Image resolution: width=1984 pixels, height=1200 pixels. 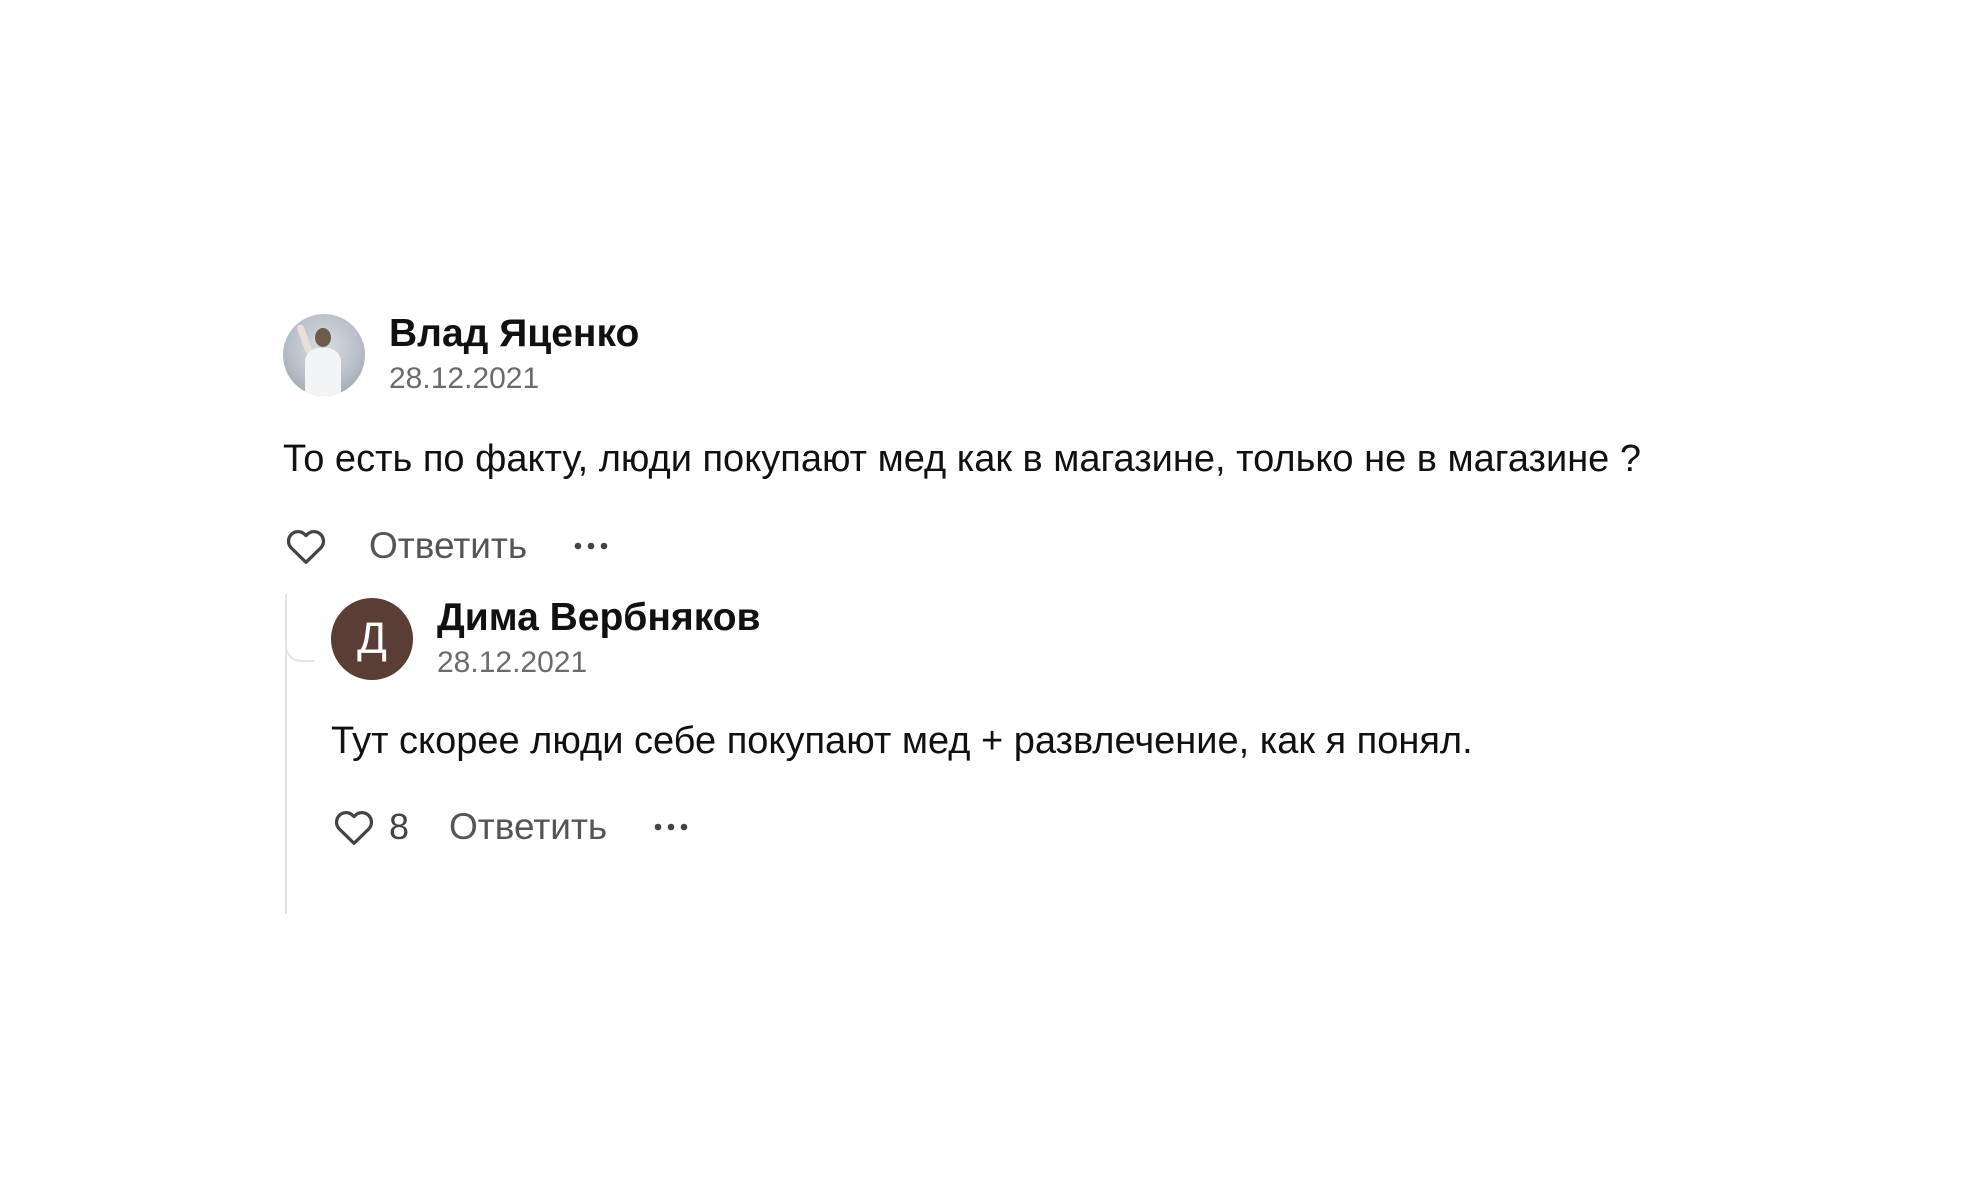 What do you see at coordinates (323, 372) in the screenshot?
I see `avatar-figure-body` at bounding box center [323, 372].